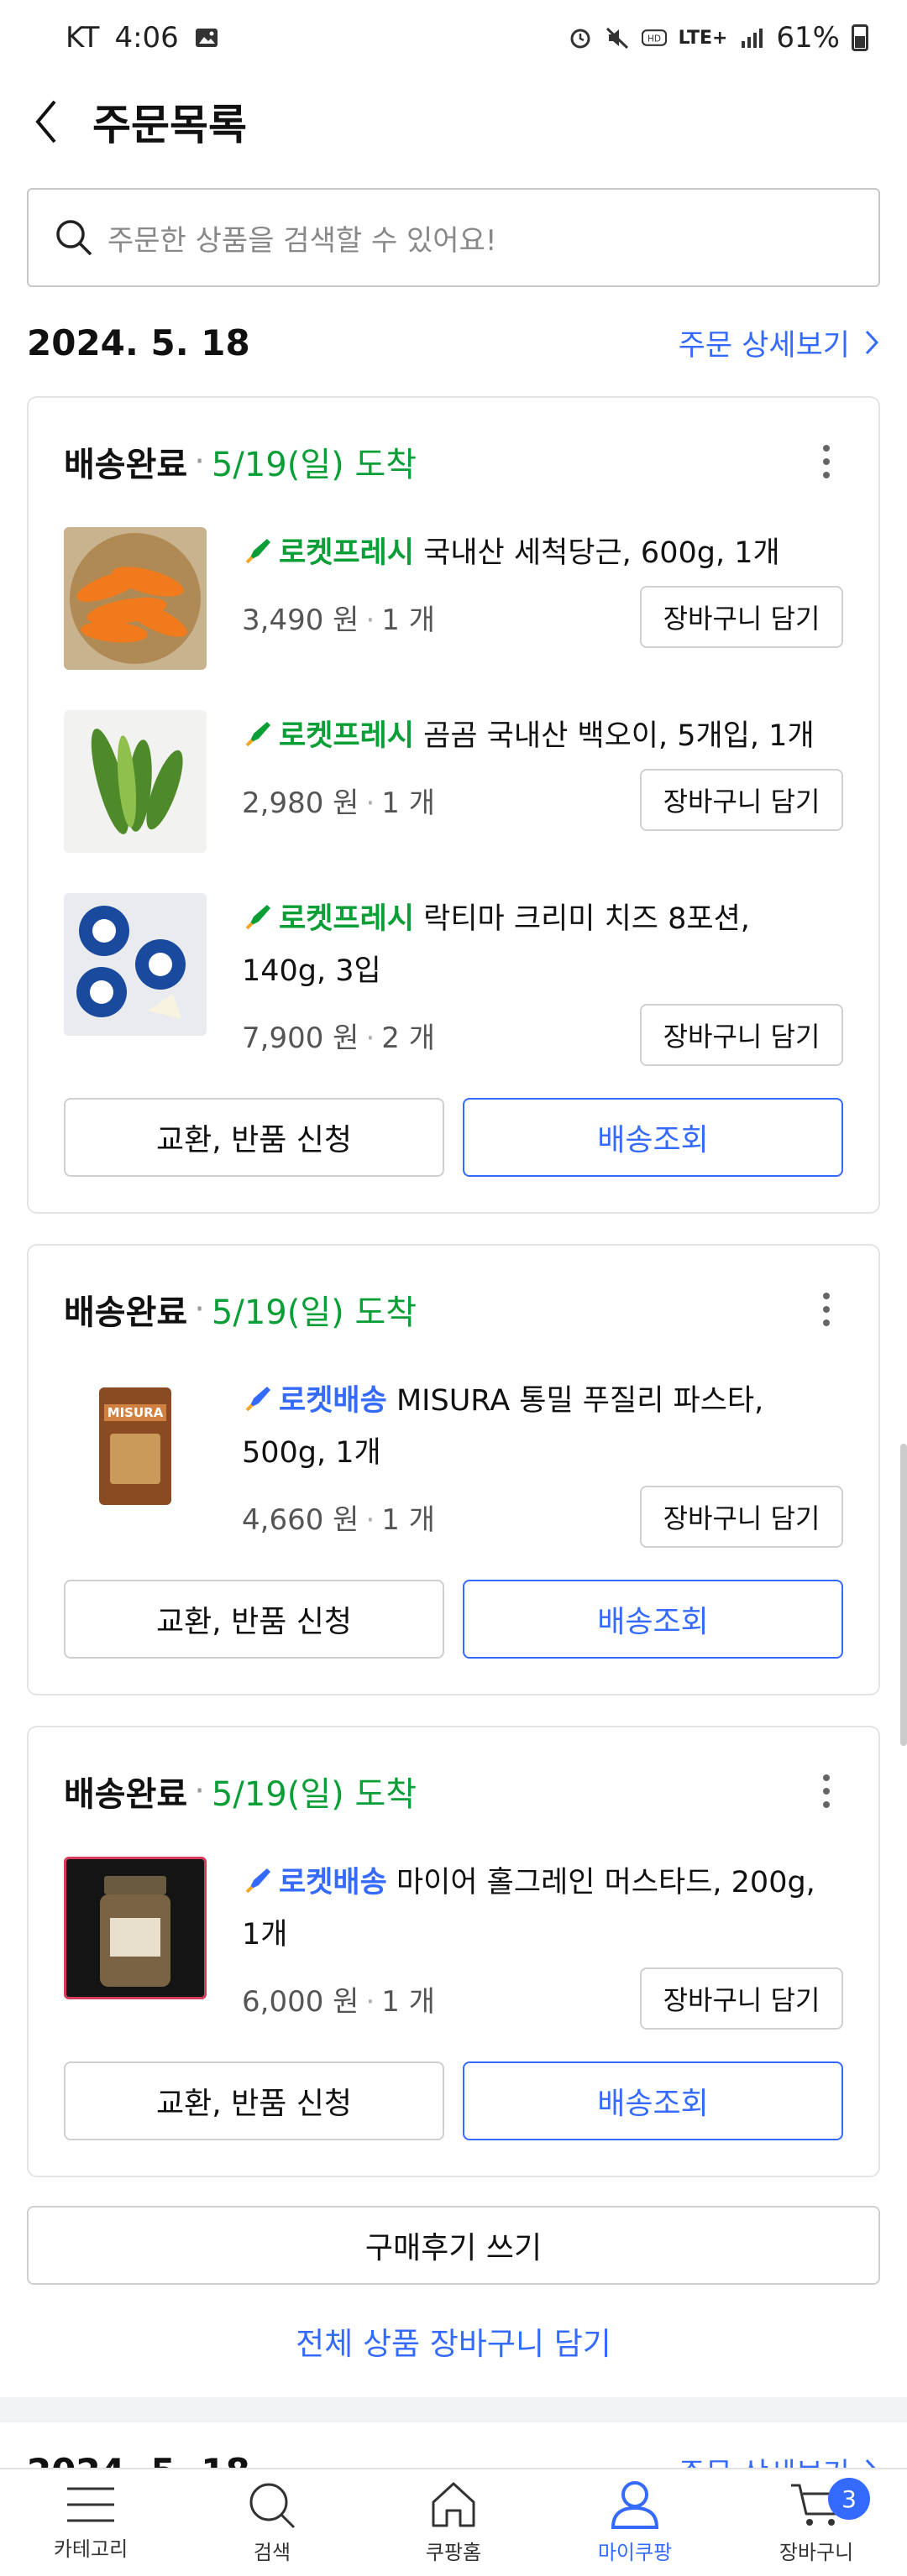  Describe the element at coordinates (453, 2445) in the screenshot. I see `next-order-block: 2024. 5. 18 주문 상세보기` at that location.